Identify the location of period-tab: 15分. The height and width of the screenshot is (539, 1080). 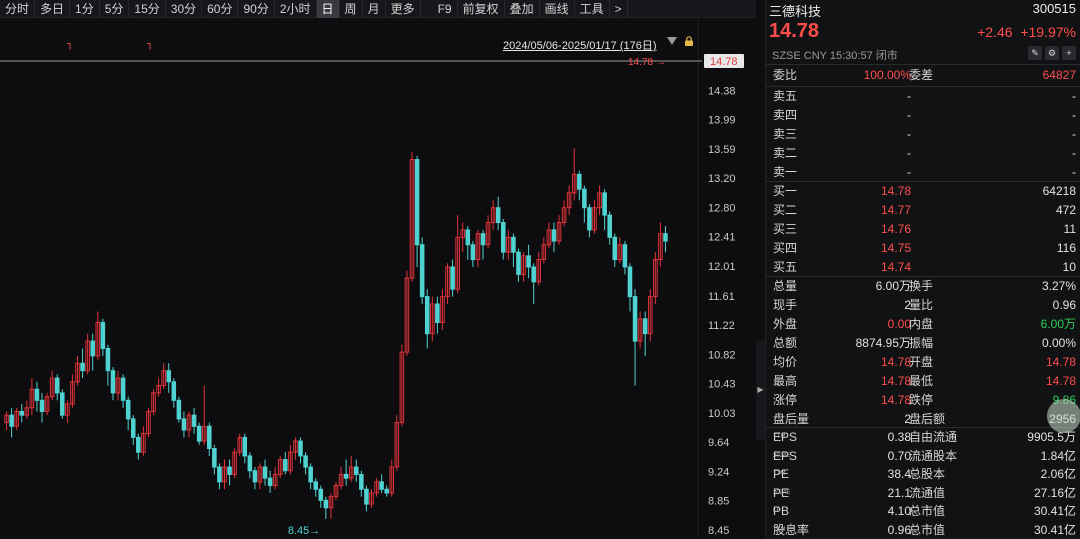
(147, 9).